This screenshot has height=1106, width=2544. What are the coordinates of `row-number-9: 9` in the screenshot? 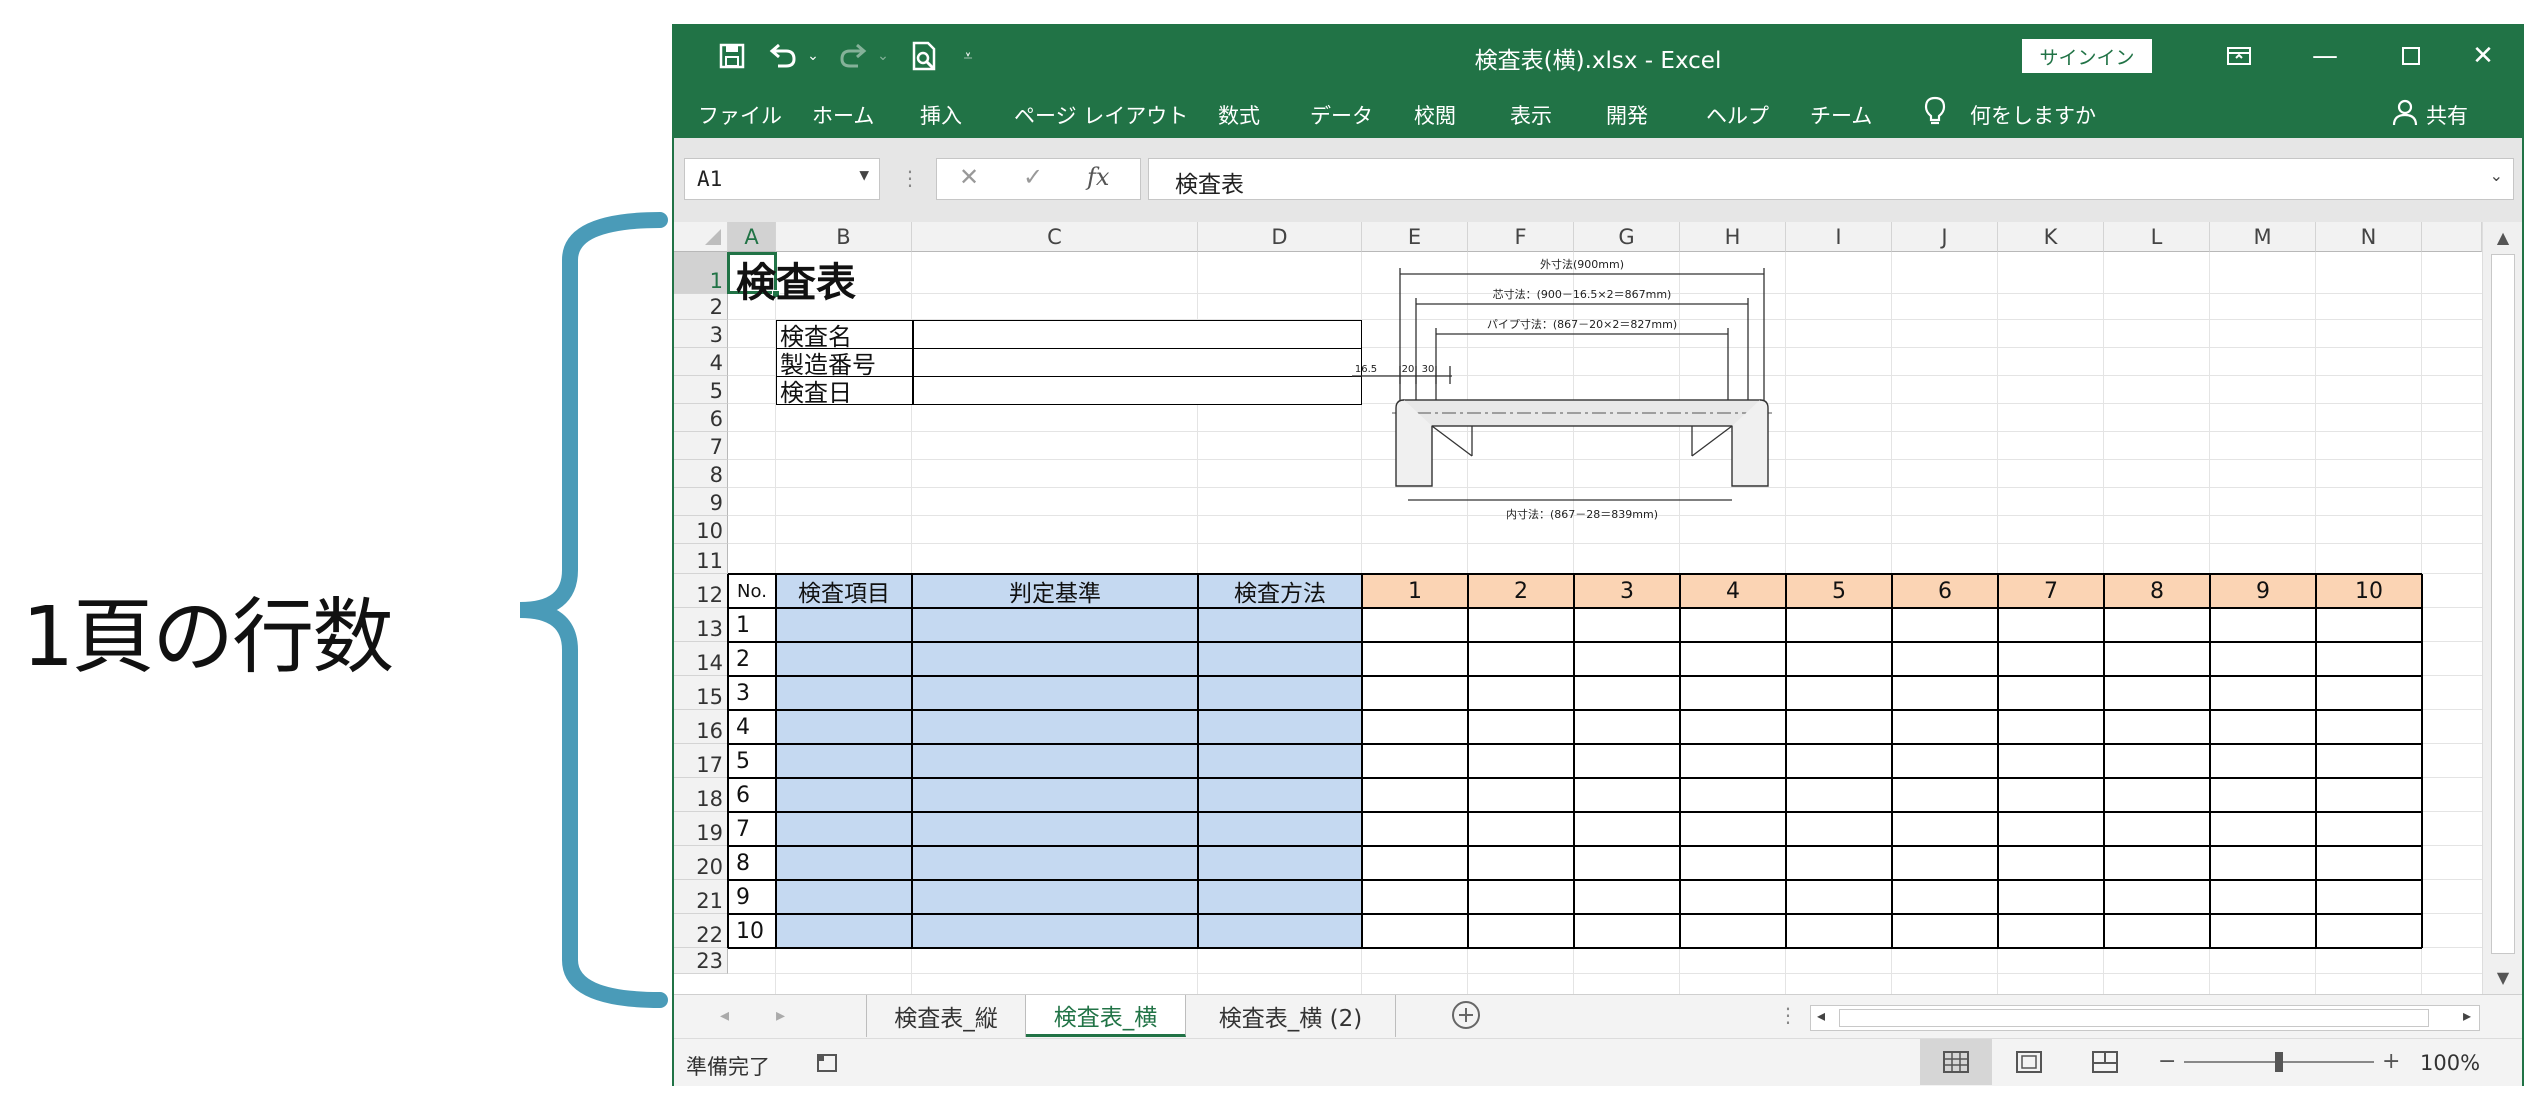 It's located at (752, 897).